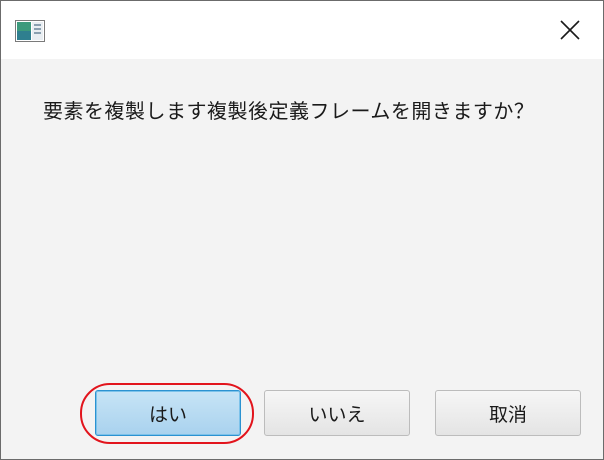 This screenshot has height=460, width=604. What do you see at coordinates (30, 31) in the screenshot?
I see `window-app-icon` at bounding box center [30, 31].